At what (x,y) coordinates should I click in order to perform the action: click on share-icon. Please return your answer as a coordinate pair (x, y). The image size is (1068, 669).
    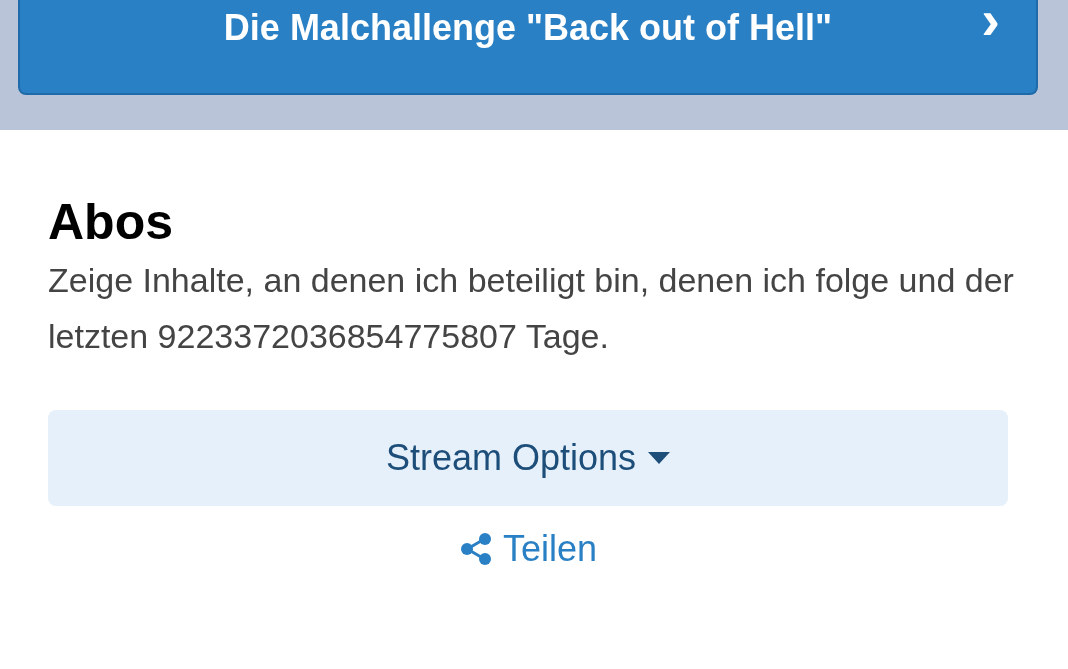
    Looking at the image, I should click on (475, 549).